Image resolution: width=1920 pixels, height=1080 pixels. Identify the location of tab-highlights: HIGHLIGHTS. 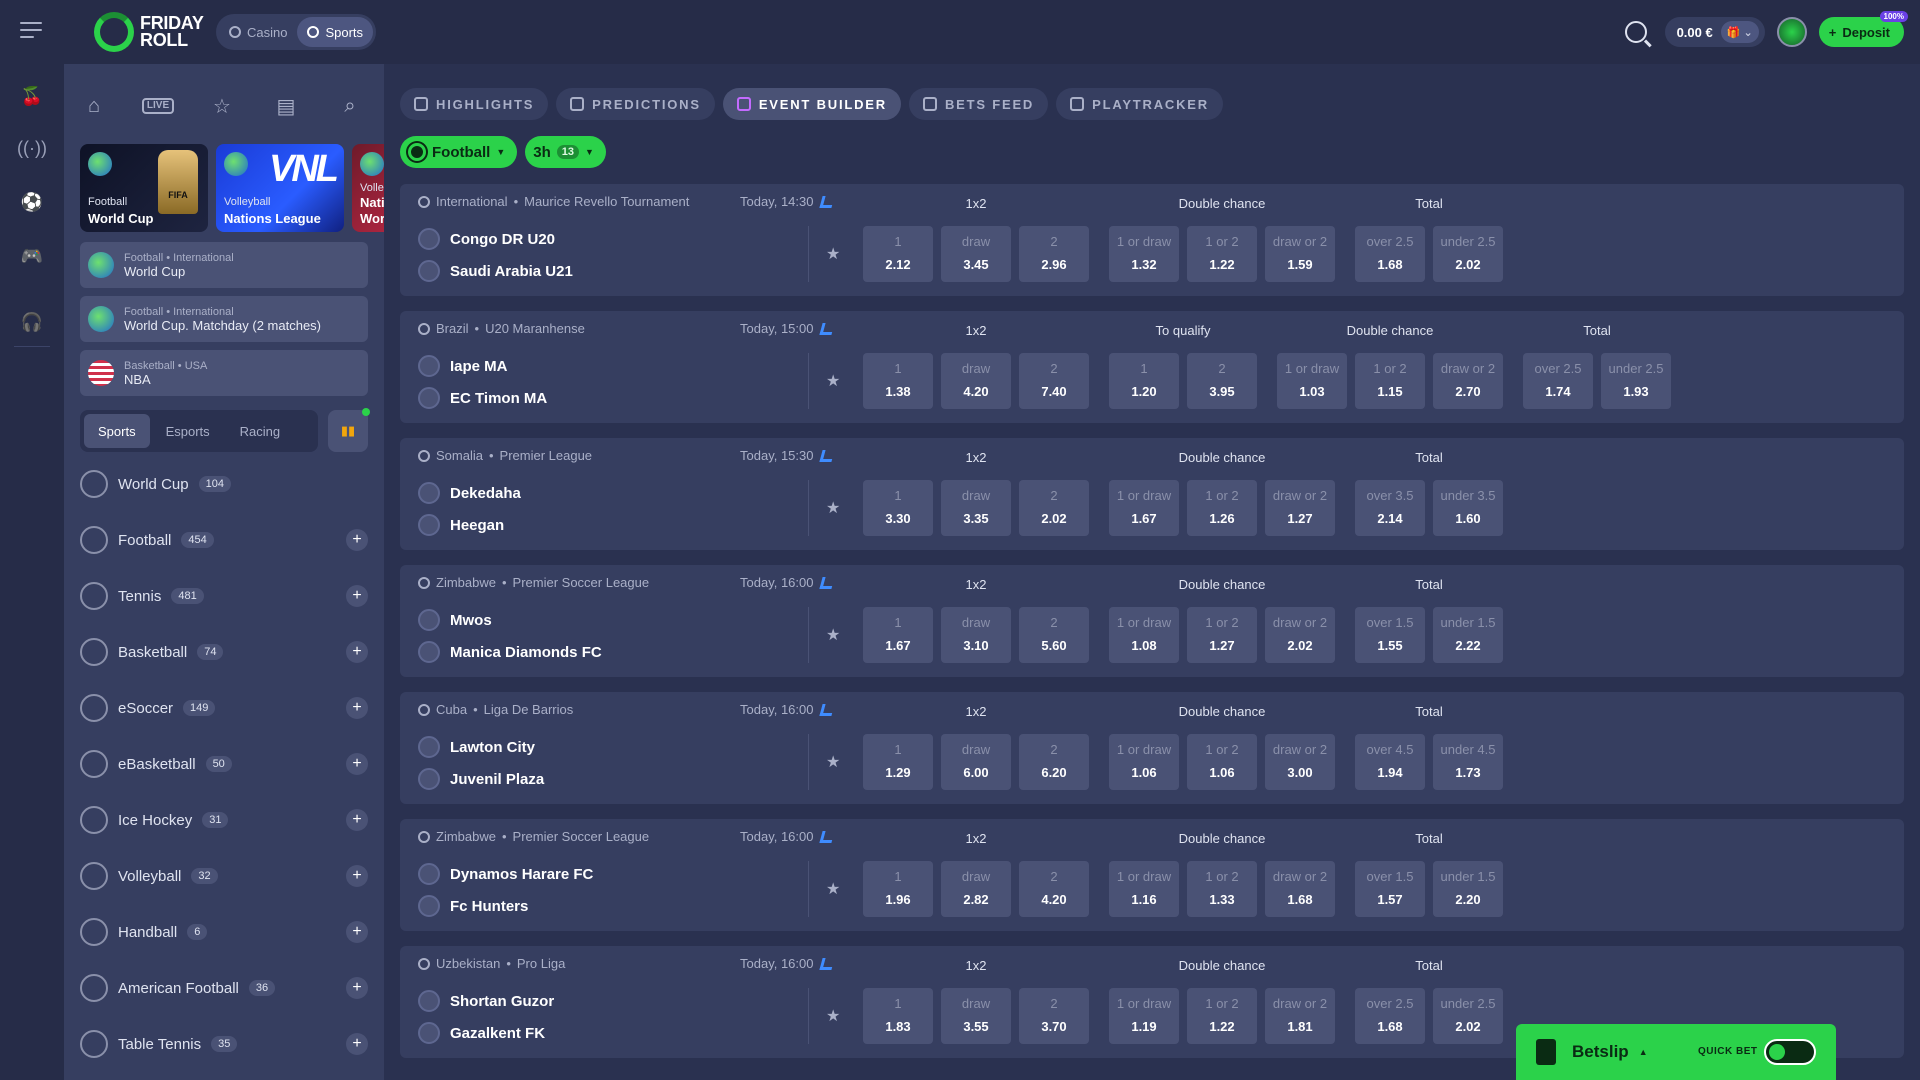
(474, 104).